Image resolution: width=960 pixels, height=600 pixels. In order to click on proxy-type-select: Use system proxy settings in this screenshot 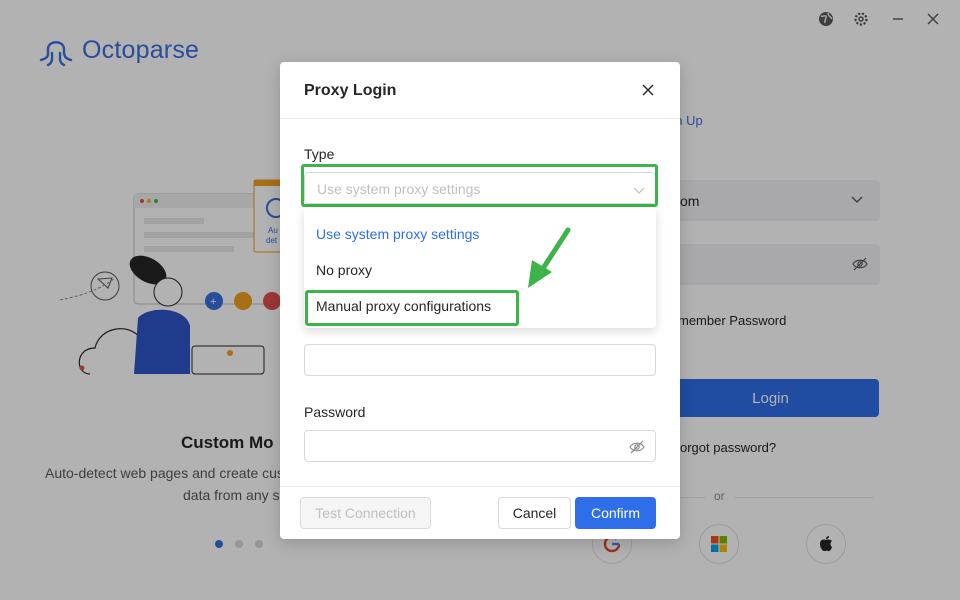, I will do `click(480, 188)`.